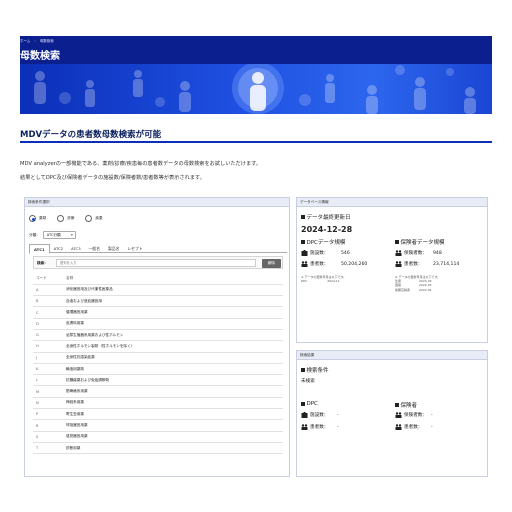 This screenshot has height=512, width=512. I want to click on radio-treatment, so click(61, 218).